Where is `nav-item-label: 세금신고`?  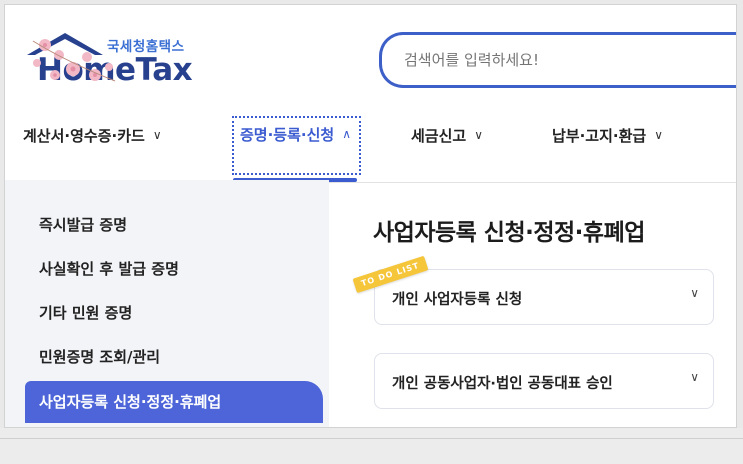
nav-item-label: 세금신고 is located at coordinates (439, 136).